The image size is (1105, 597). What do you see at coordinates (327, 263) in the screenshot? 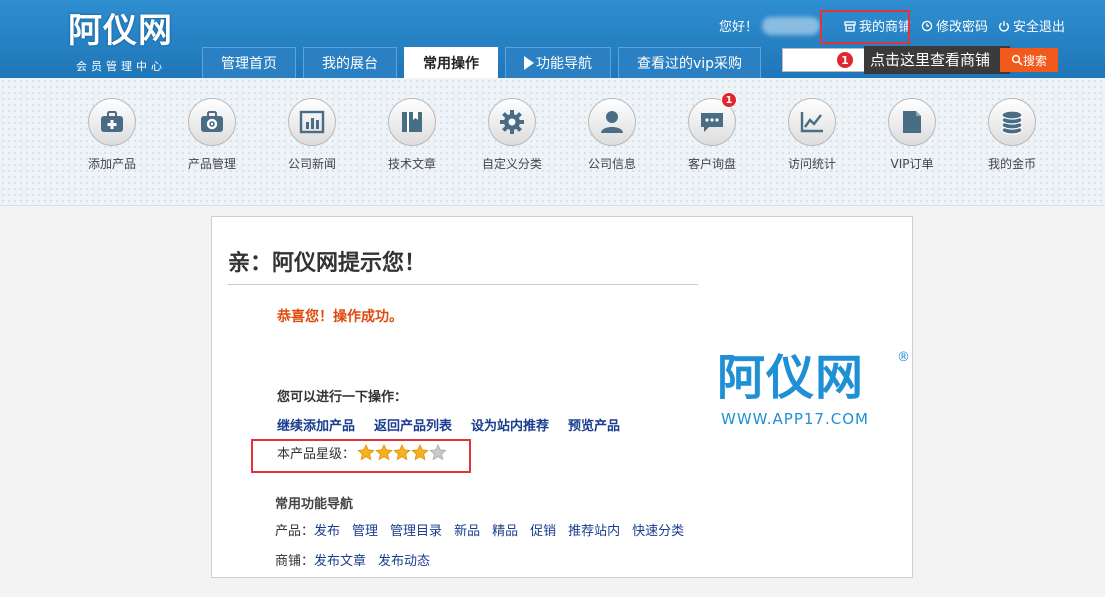
I see `card-title: 亲：阿仪网提示您！` at bounding box center [327, 263].